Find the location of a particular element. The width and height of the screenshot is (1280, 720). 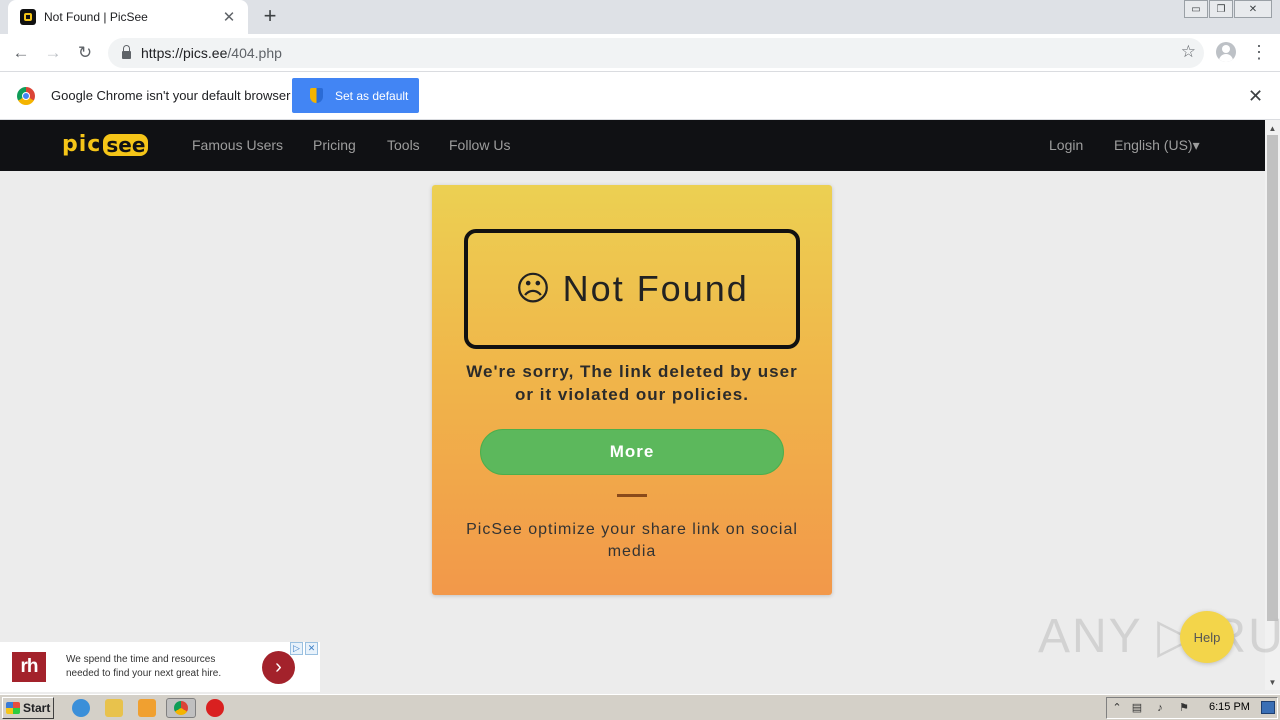

nav-pricing: Pricing is located at coordinates (334, 145).